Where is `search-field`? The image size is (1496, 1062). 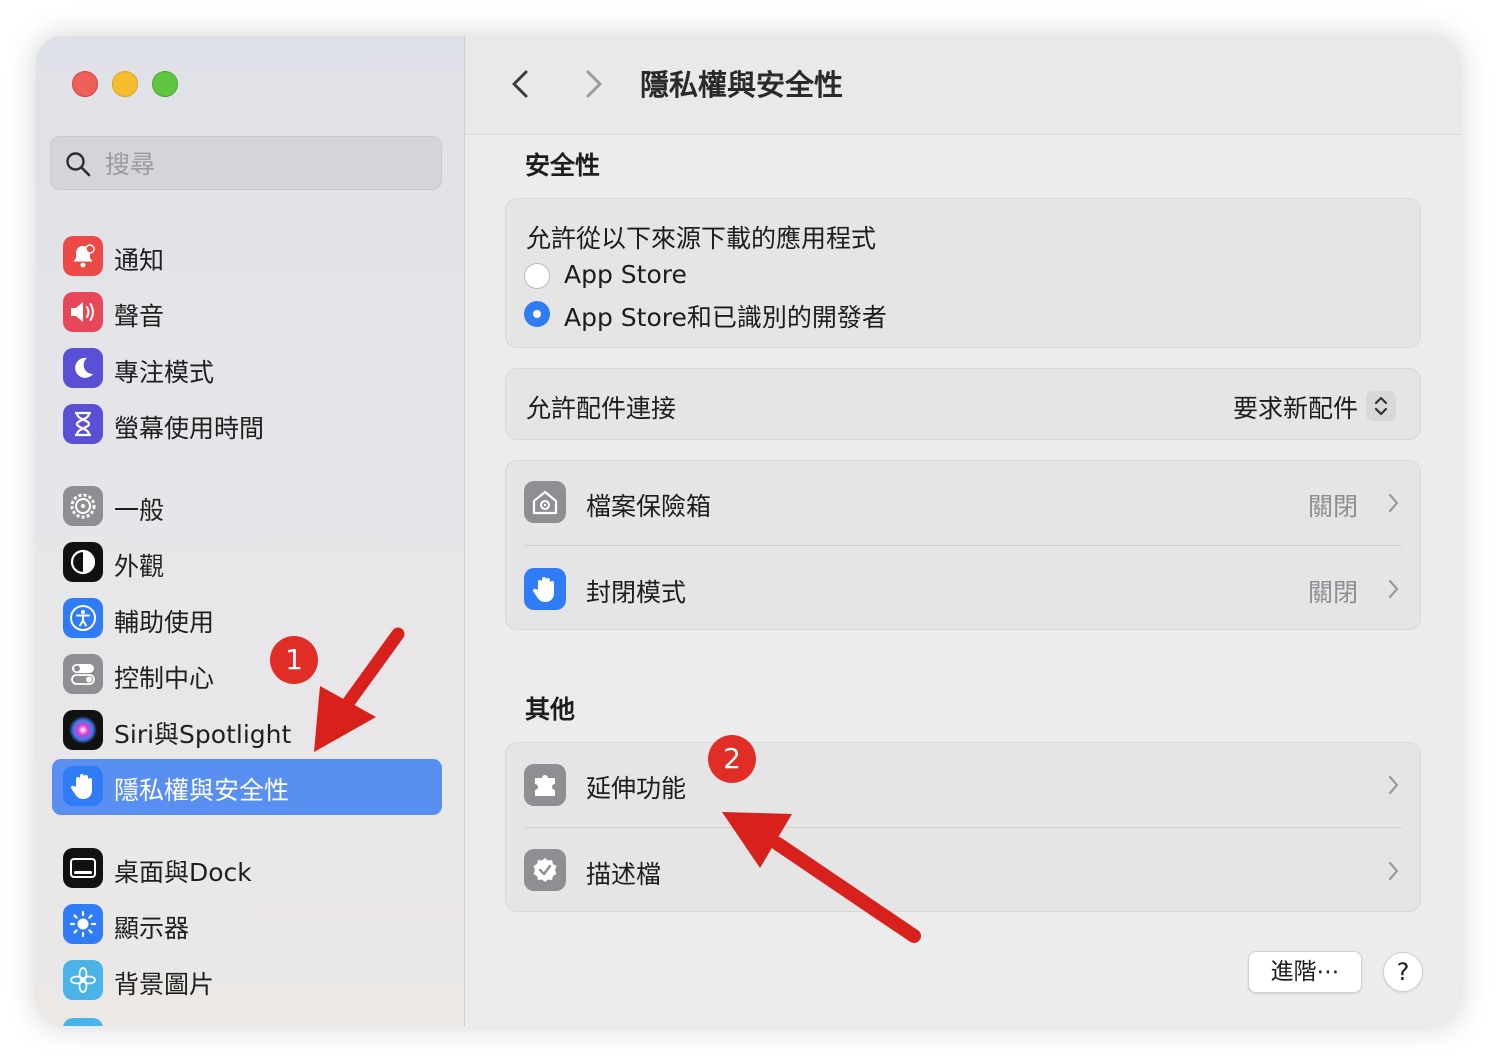 search-field is located at coordinates (246, 163).